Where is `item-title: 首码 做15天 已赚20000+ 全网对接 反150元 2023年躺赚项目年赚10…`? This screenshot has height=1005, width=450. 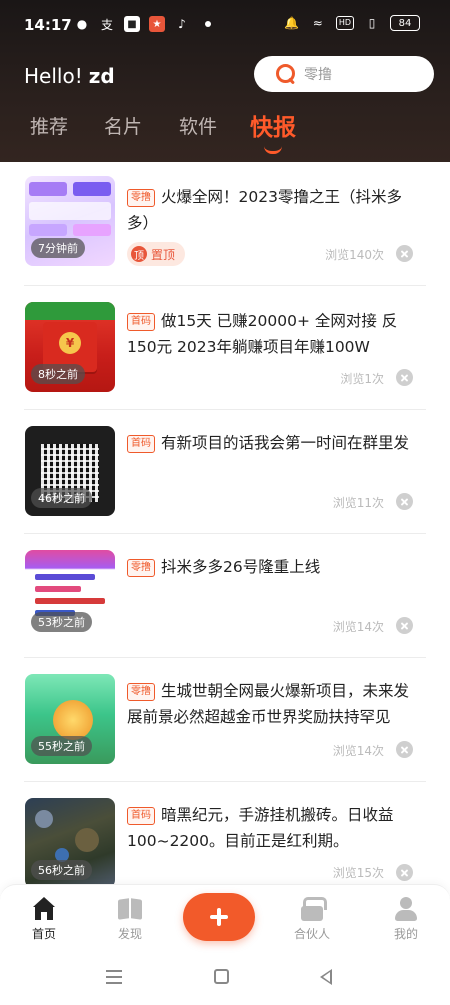
item-title: 首码 做15天 已赚20000+ 全网对接 反150元 2023年躺赚项目年赚10… is located at coordinates (275, 334).